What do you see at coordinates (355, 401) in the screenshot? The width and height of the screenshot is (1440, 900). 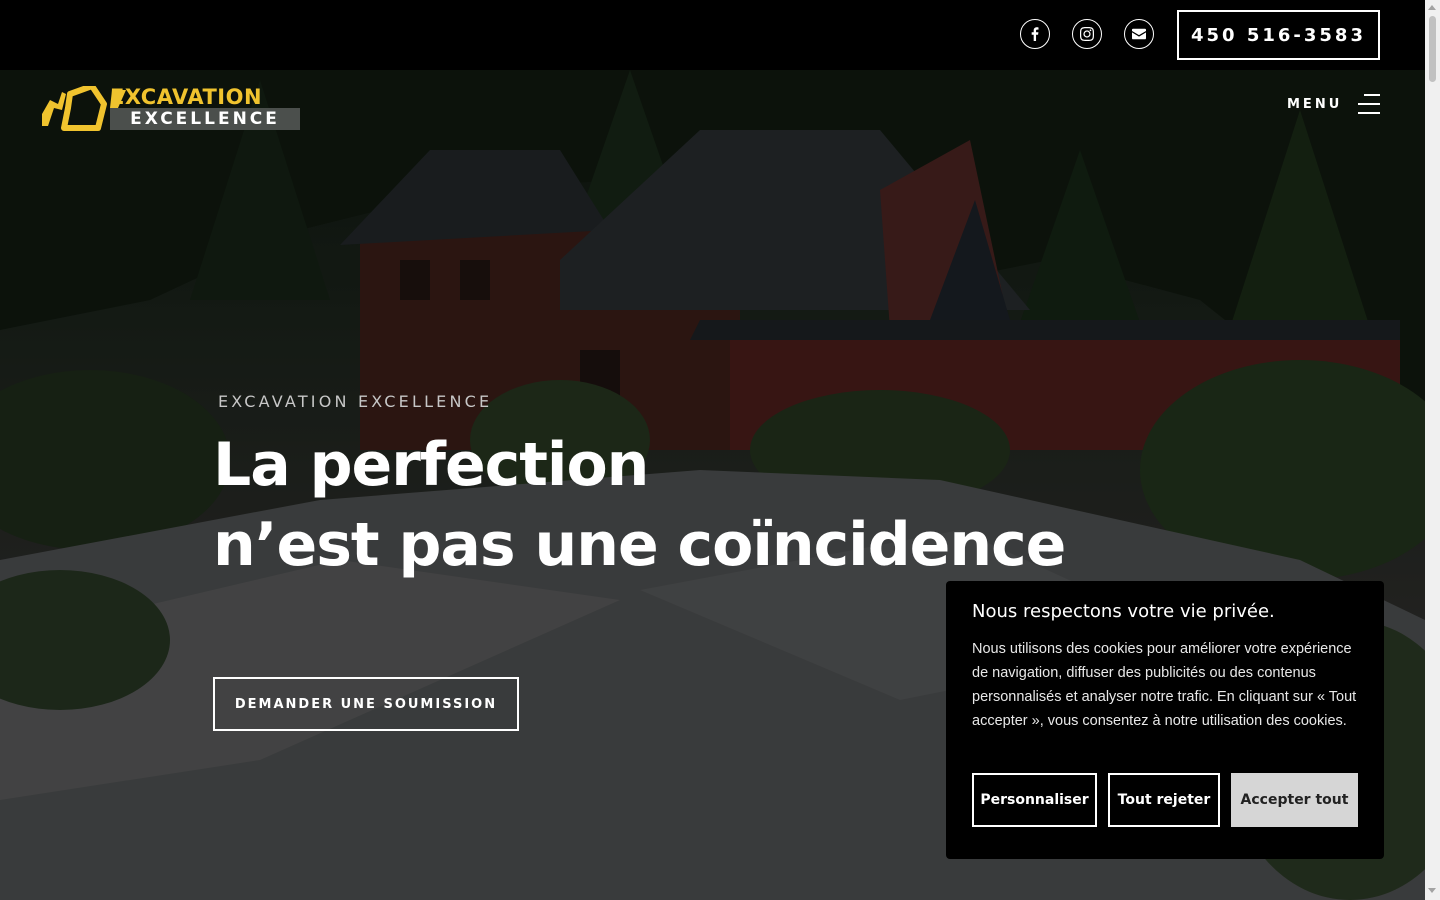 I see `hero-eyebrow: EXCAVATION EXCELLENCE` at bounding box center [355, 401].